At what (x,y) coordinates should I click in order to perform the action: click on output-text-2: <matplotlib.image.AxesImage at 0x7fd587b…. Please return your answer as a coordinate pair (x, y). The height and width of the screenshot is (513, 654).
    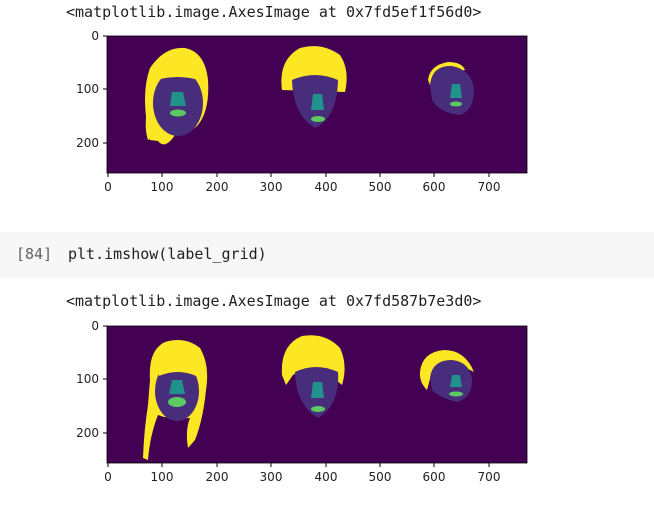
    Looking at the image, I should click on (274, 301).